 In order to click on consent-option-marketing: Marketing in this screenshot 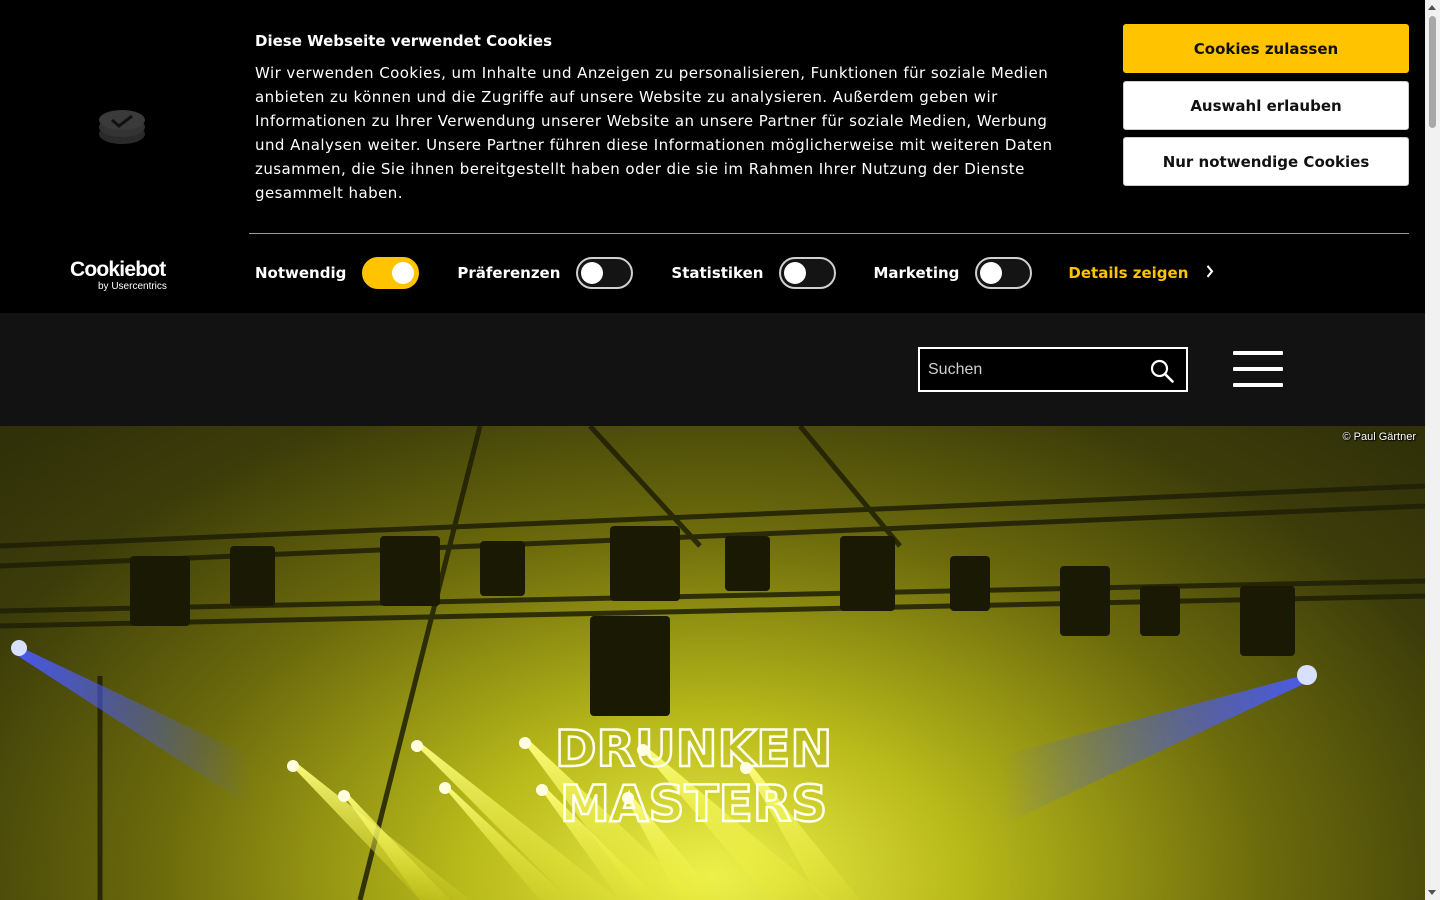, I will do `click(953, 273)`.